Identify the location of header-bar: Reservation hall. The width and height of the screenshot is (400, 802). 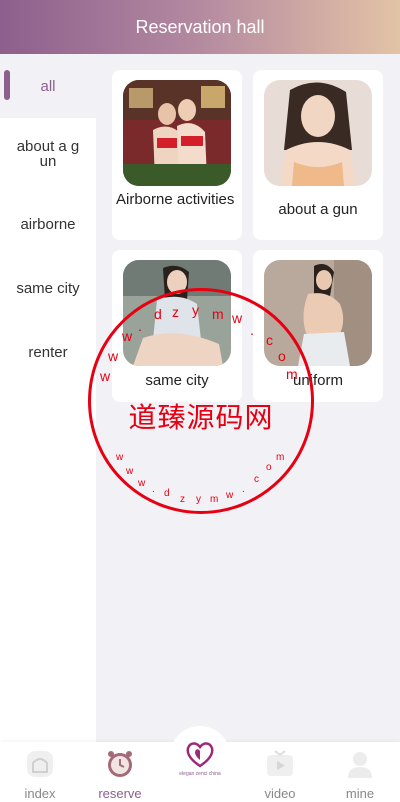
(200, 27).